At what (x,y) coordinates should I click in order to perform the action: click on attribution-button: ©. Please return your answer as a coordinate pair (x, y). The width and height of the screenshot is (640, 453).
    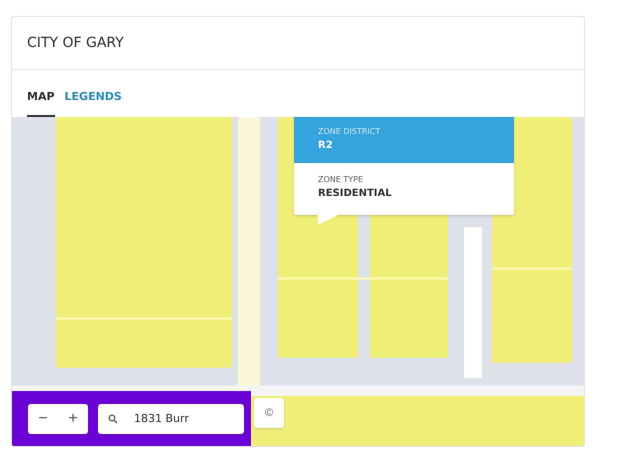
    Looking at the image, I should click on (269, 413).